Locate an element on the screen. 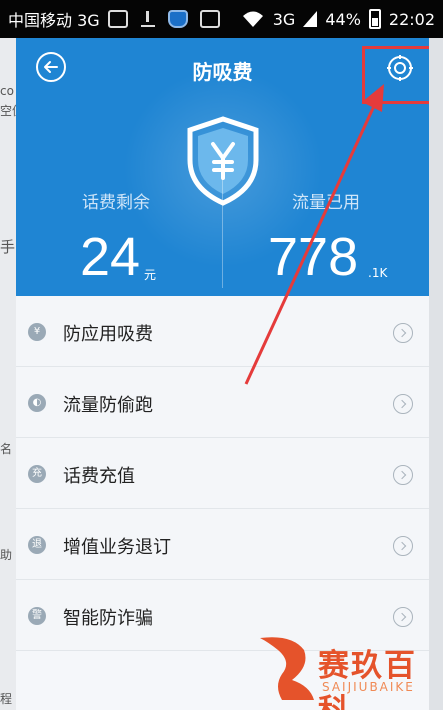 Image resolution: width=443 pixels, height=710 pixels. watermark-sub: SAIJIUBAIKE is located at coordinates (368, 687).